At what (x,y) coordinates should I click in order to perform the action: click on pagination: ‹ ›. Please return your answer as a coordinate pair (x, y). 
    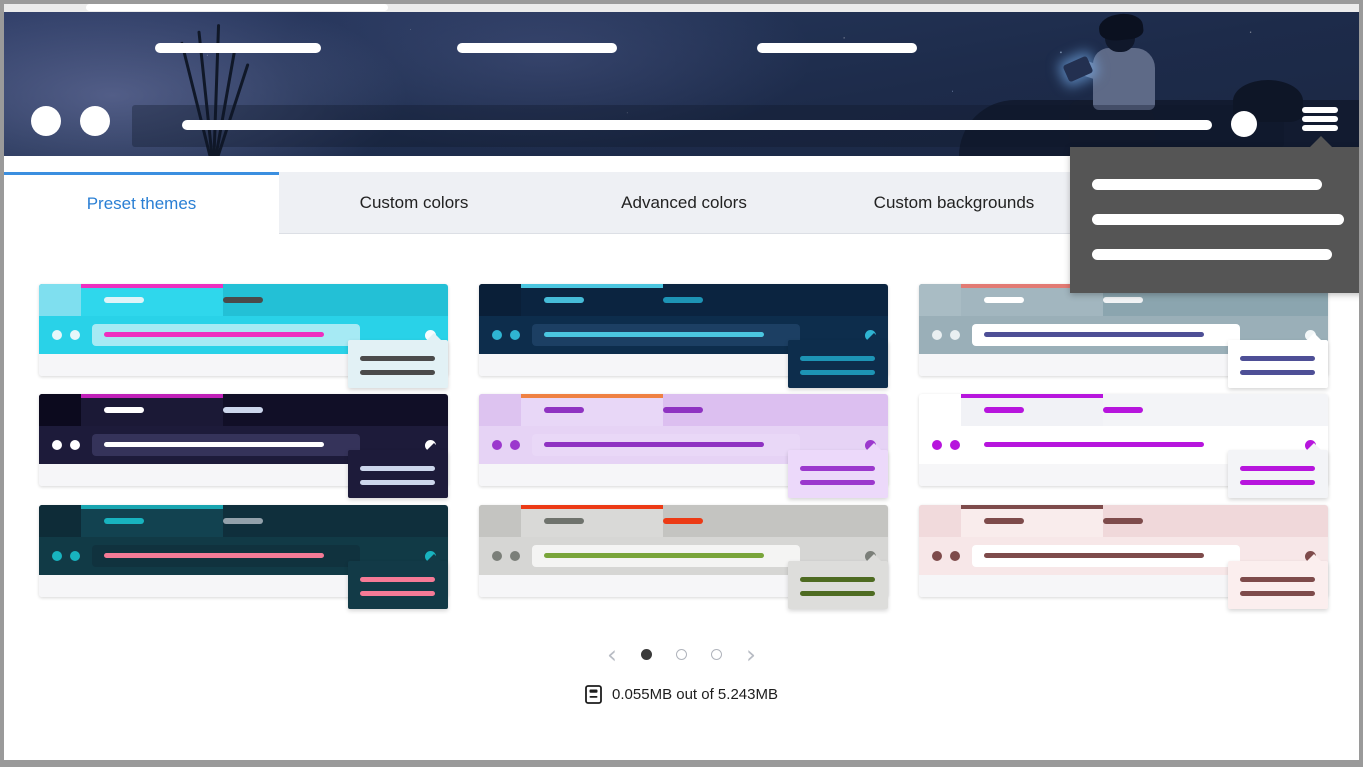
    Looking at the image, I should click on (681, 654).